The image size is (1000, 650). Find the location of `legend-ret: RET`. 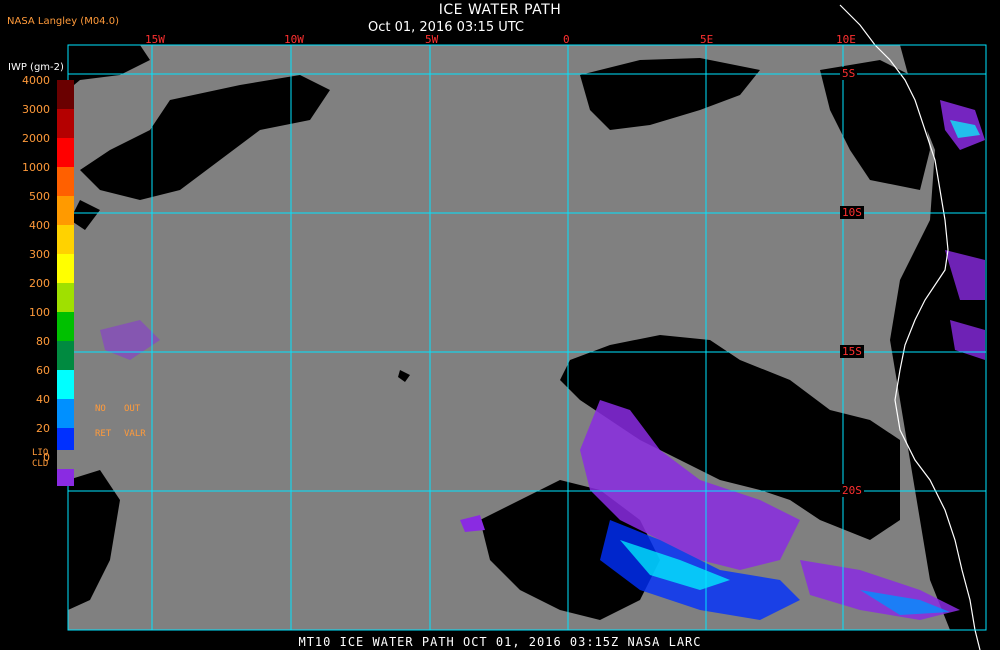

legend-ret: RET is located at coordinates (103, 434).